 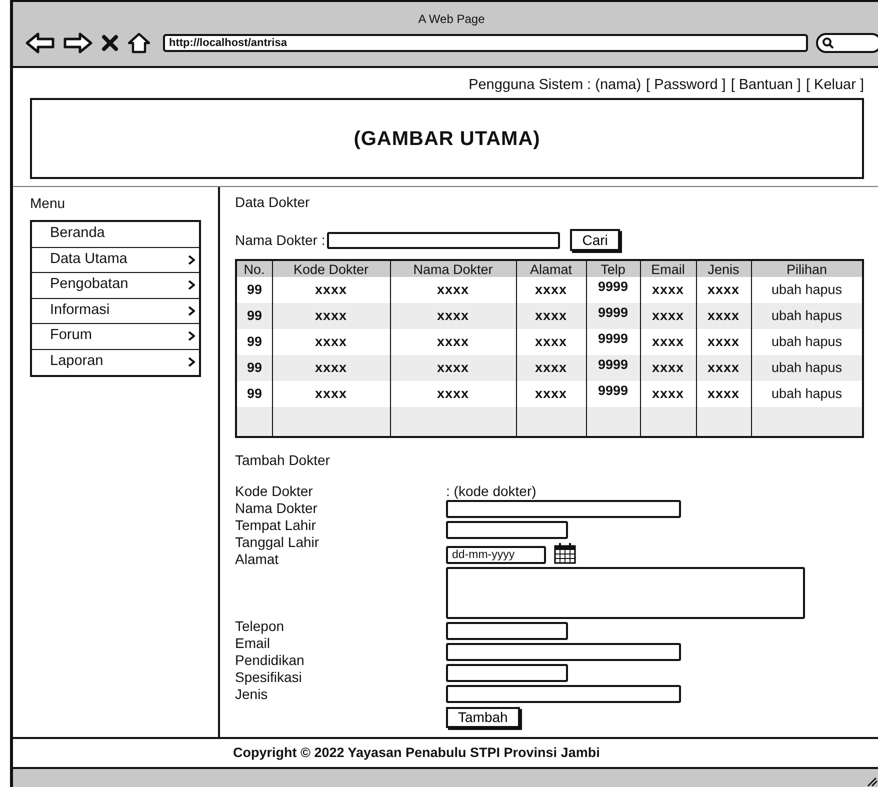 What do you see at coordinates (453, 268) in the screenshot?
I see `column-header: Nama Dokter` at bounding box center [453, 268].